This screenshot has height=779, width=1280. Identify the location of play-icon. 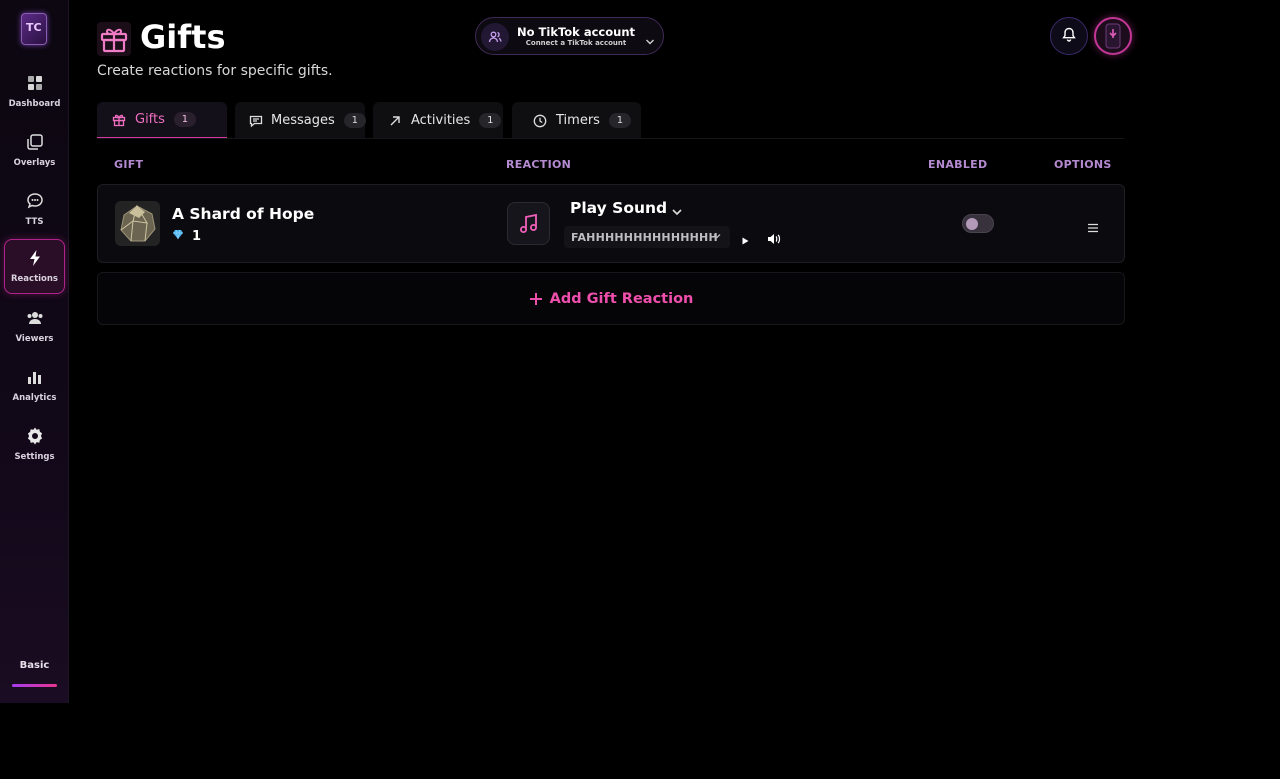
(745, 240).